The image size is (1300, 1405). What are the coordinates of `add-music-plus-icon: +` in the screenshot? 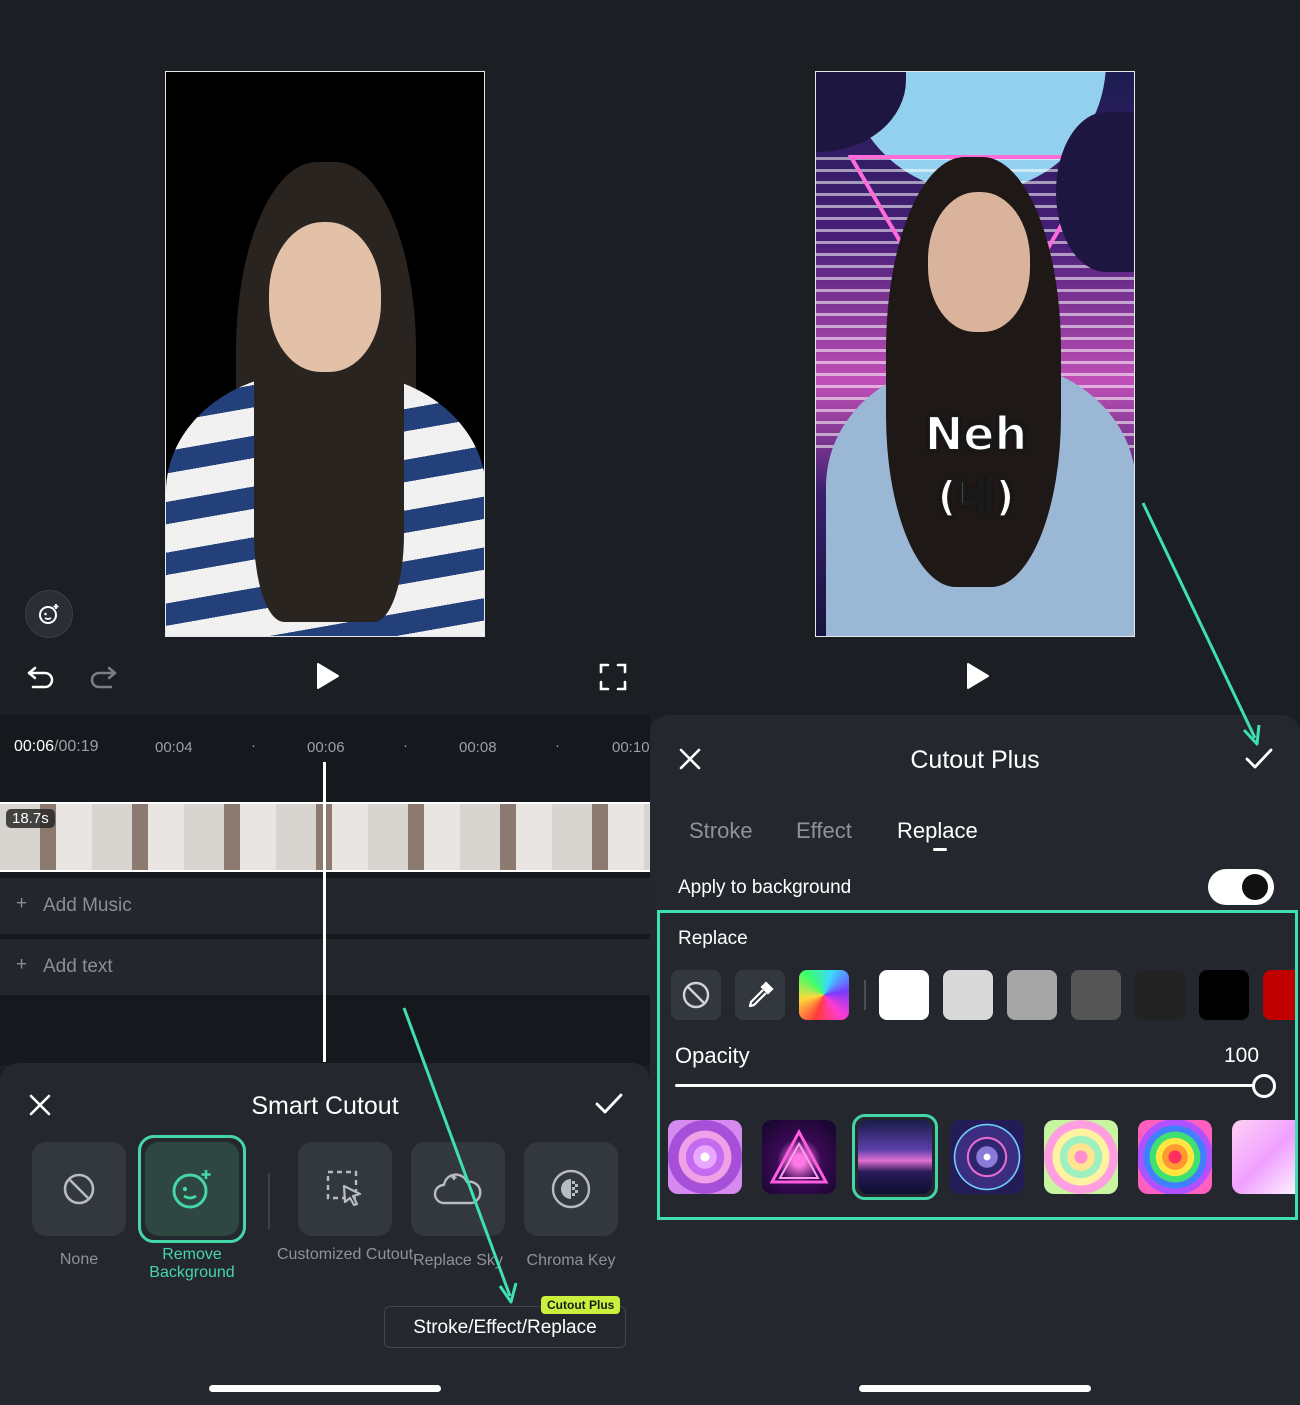 It's located at (22, 903).